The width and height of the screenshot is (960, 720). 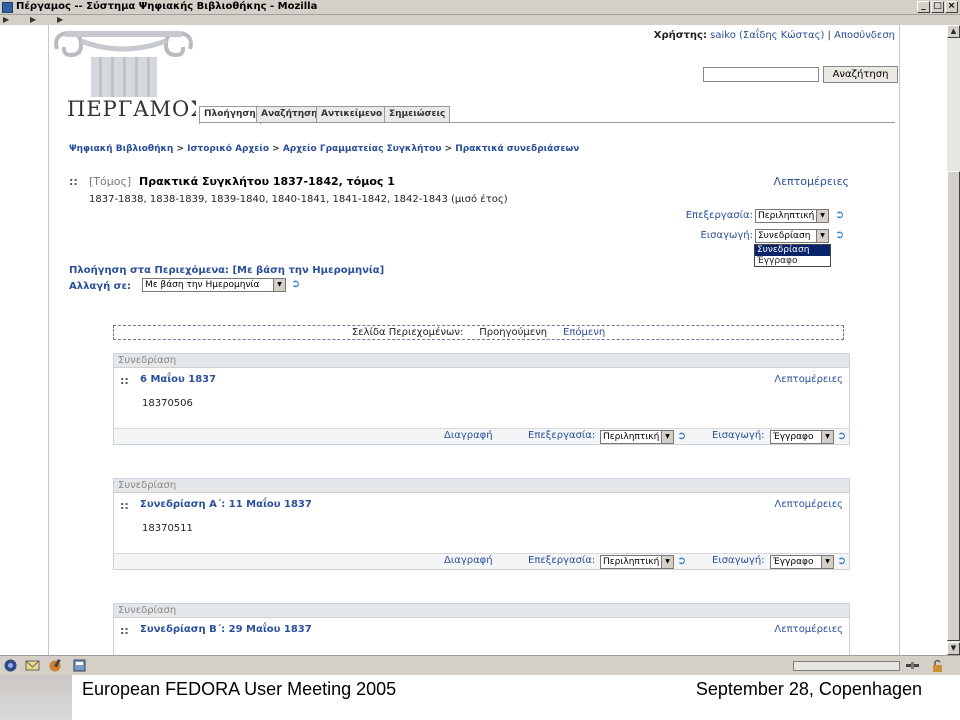 I want to click on mail-icon, so click(x=32, y=665).